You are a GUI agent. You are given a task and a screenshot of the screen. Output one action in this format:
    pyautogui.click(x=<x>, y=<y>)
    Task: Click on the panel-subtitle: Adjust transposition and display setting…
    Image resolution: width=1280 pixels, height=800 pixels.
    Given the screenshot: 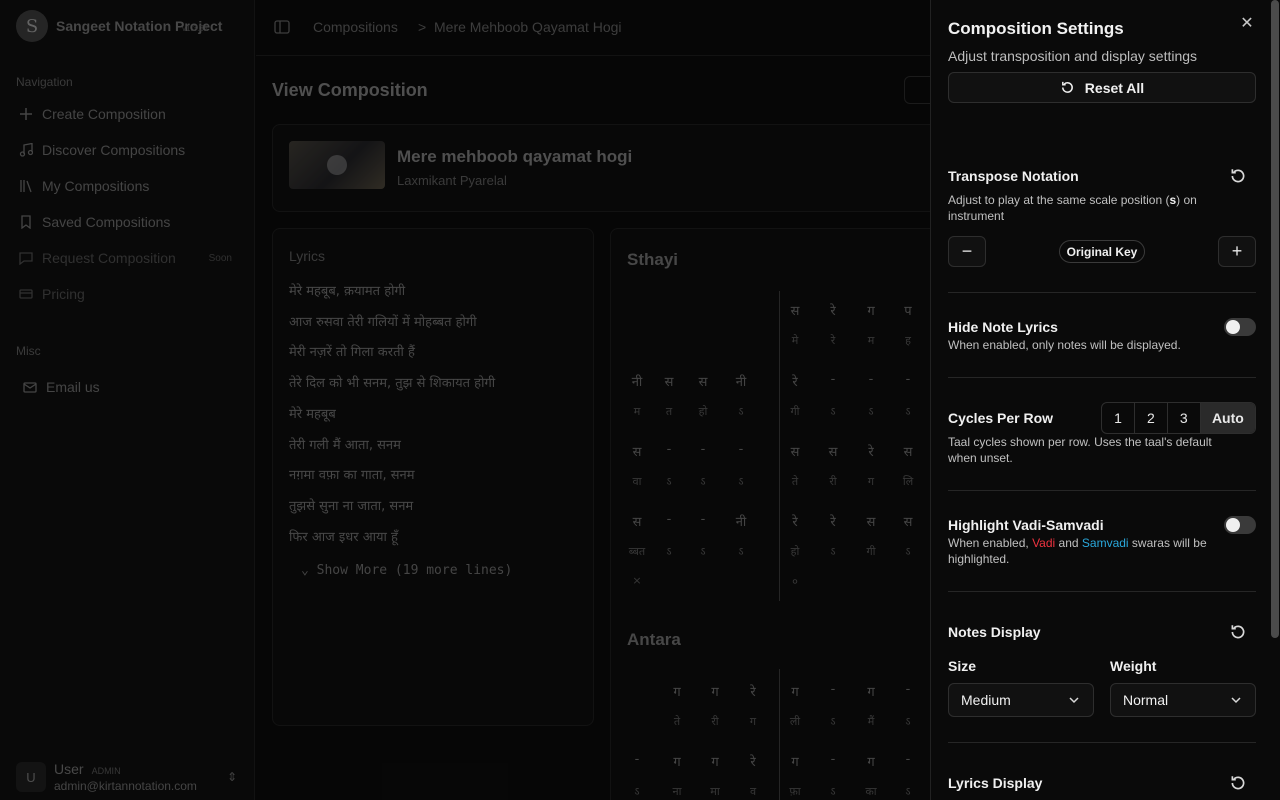 What is the action you would take?
    pyautogui.click(x=1073, y=56)
    